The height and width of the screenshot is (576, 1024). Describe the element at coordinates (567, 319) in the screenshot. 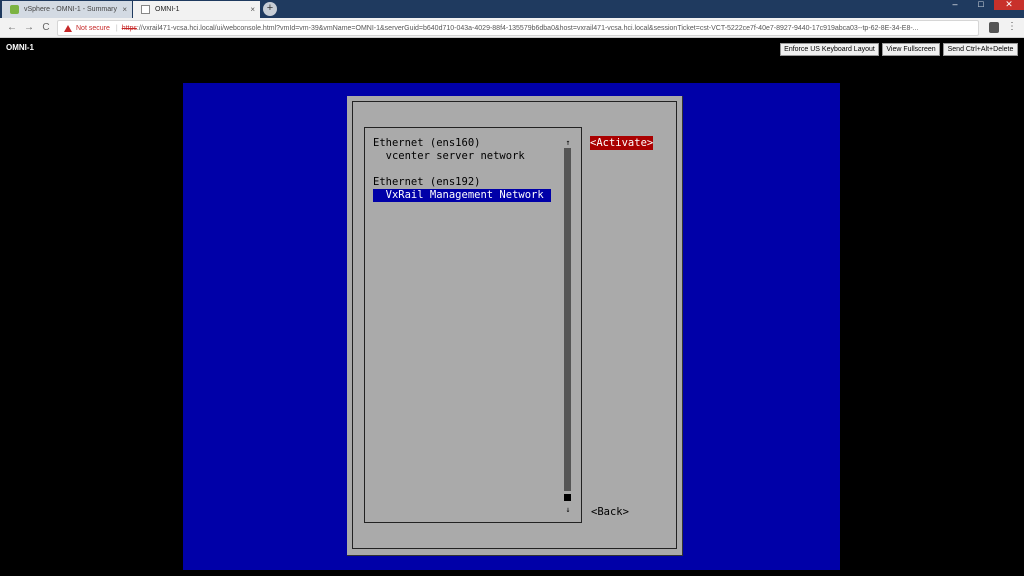

I see `scrollbar-track` at that location.